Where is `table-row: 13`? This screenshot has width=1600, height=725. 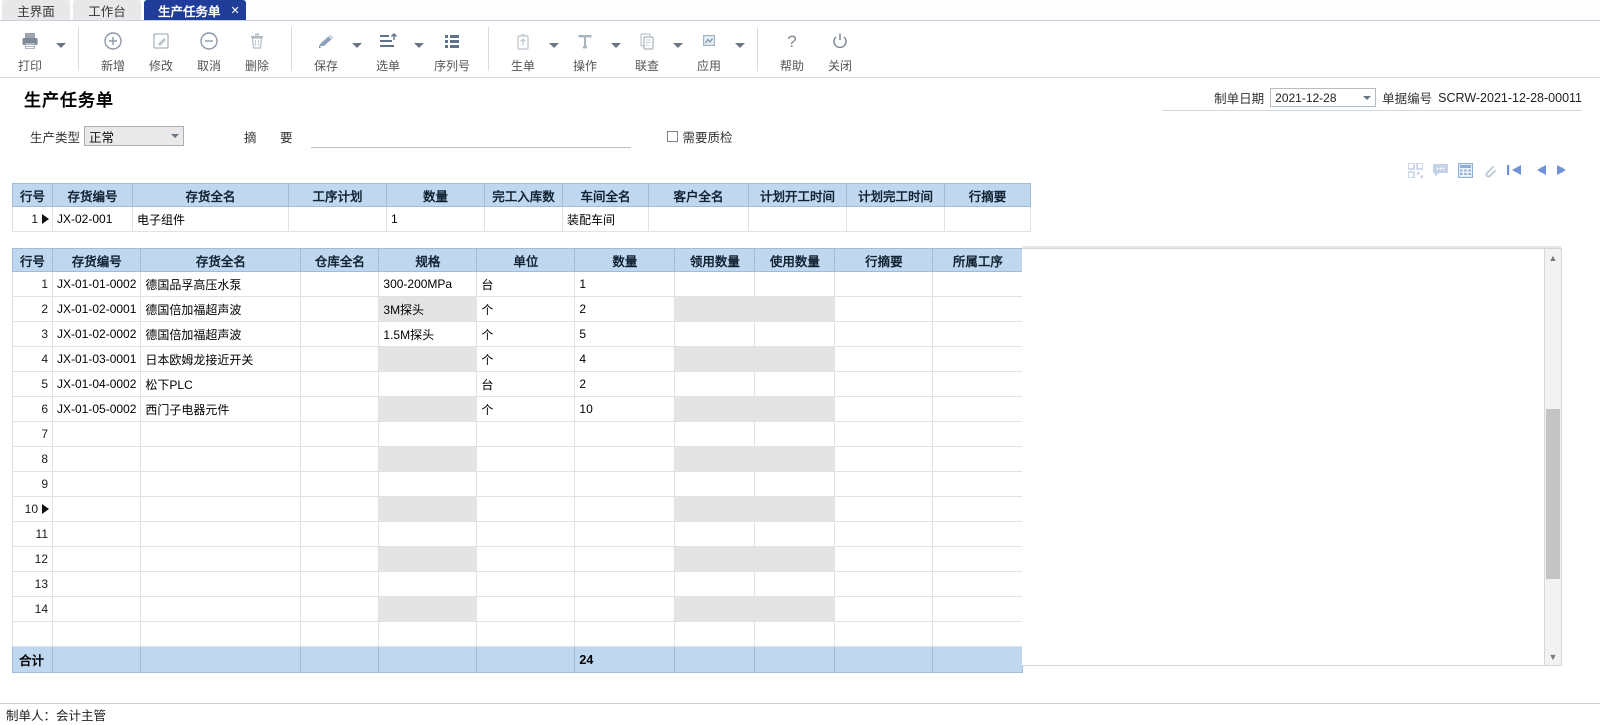
table-row: 13 is located at coordinates (518, 584).